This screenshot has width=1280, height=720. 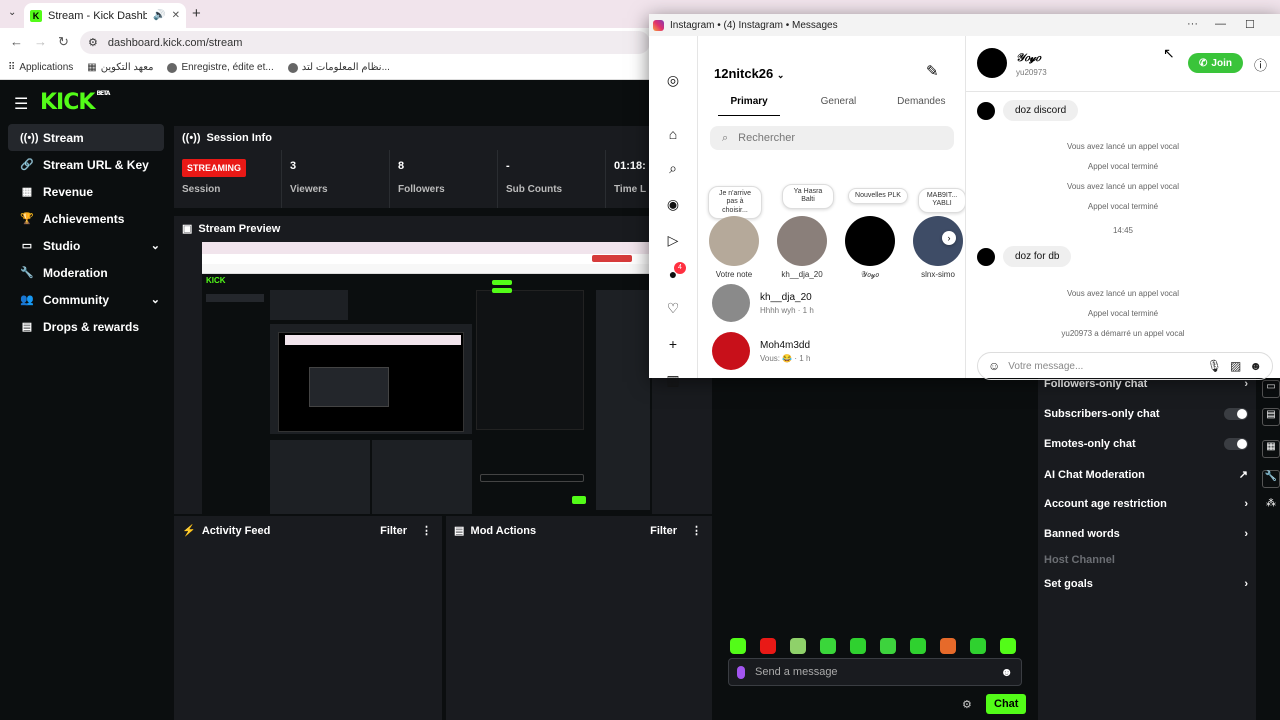 What do you see at coordinates (967, 704) in the screenshot?
I see `gear-icon: ⚙` at bounding box center [967, 704].